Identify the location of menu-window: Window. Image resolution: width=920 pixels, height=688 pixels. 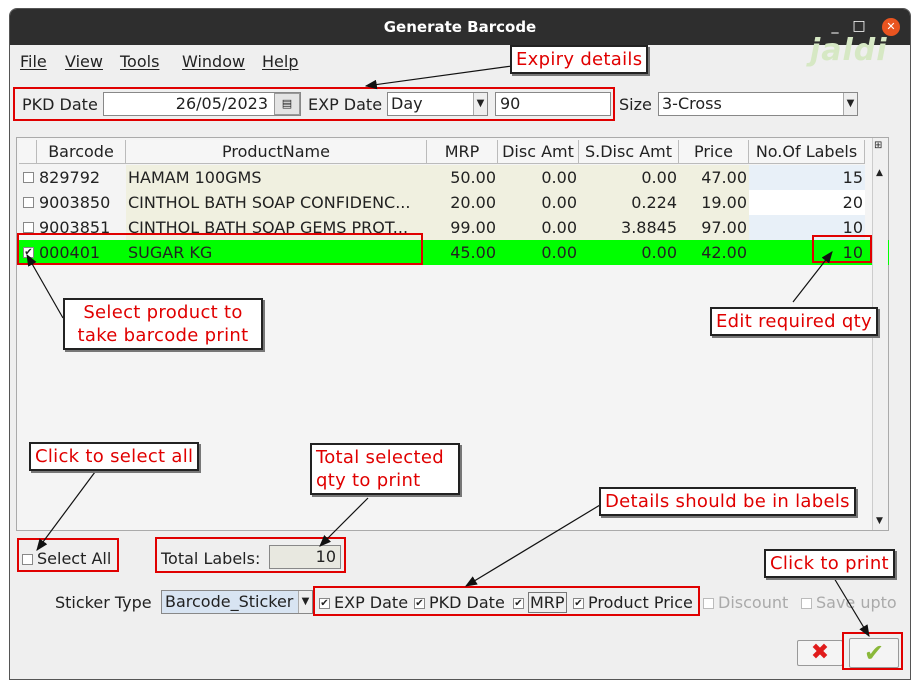
(213, 61).